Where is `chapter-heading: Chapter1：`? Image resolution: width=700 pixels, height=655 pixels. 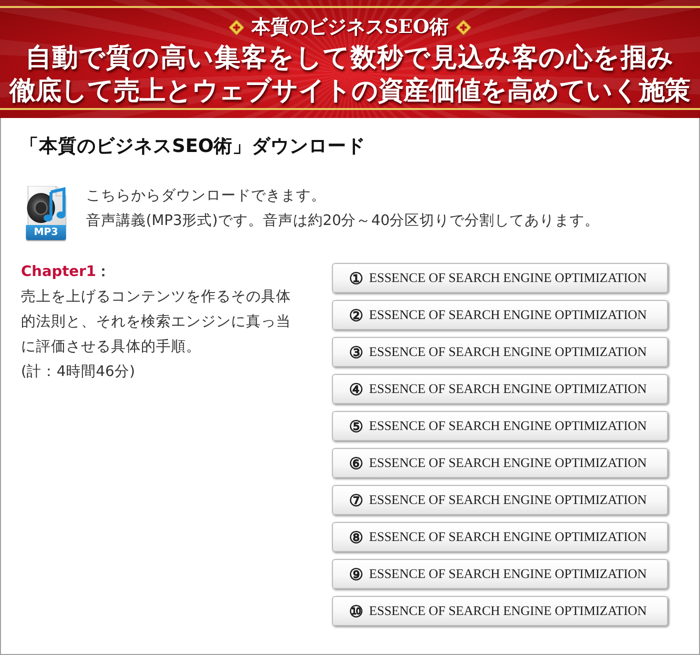
chapter-heading: Chapter1： is located at coordinates (66, 272).